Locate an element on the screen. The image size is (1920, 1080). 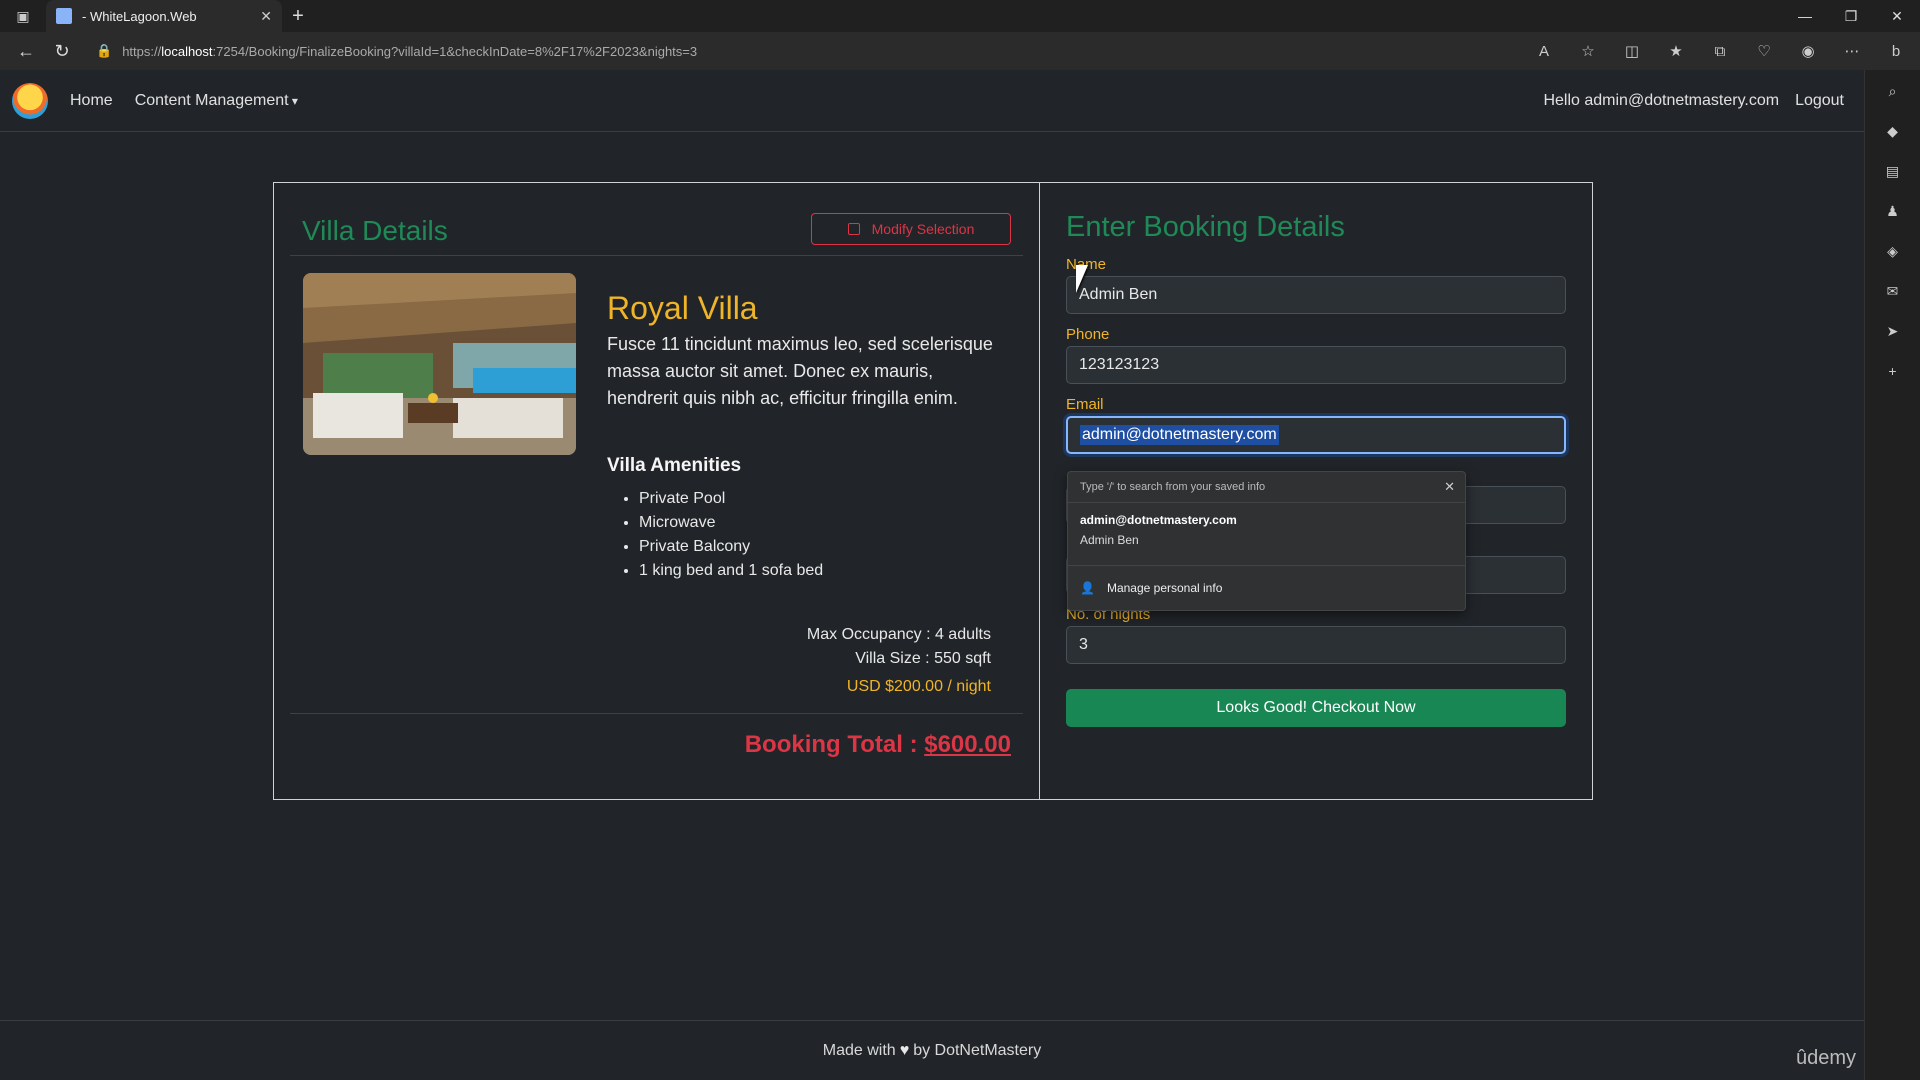
edge-sidebar: ⌕ ◆ ▤ ♟ ◈ ✉ ➤ + is located at coordinates (1892, 575).